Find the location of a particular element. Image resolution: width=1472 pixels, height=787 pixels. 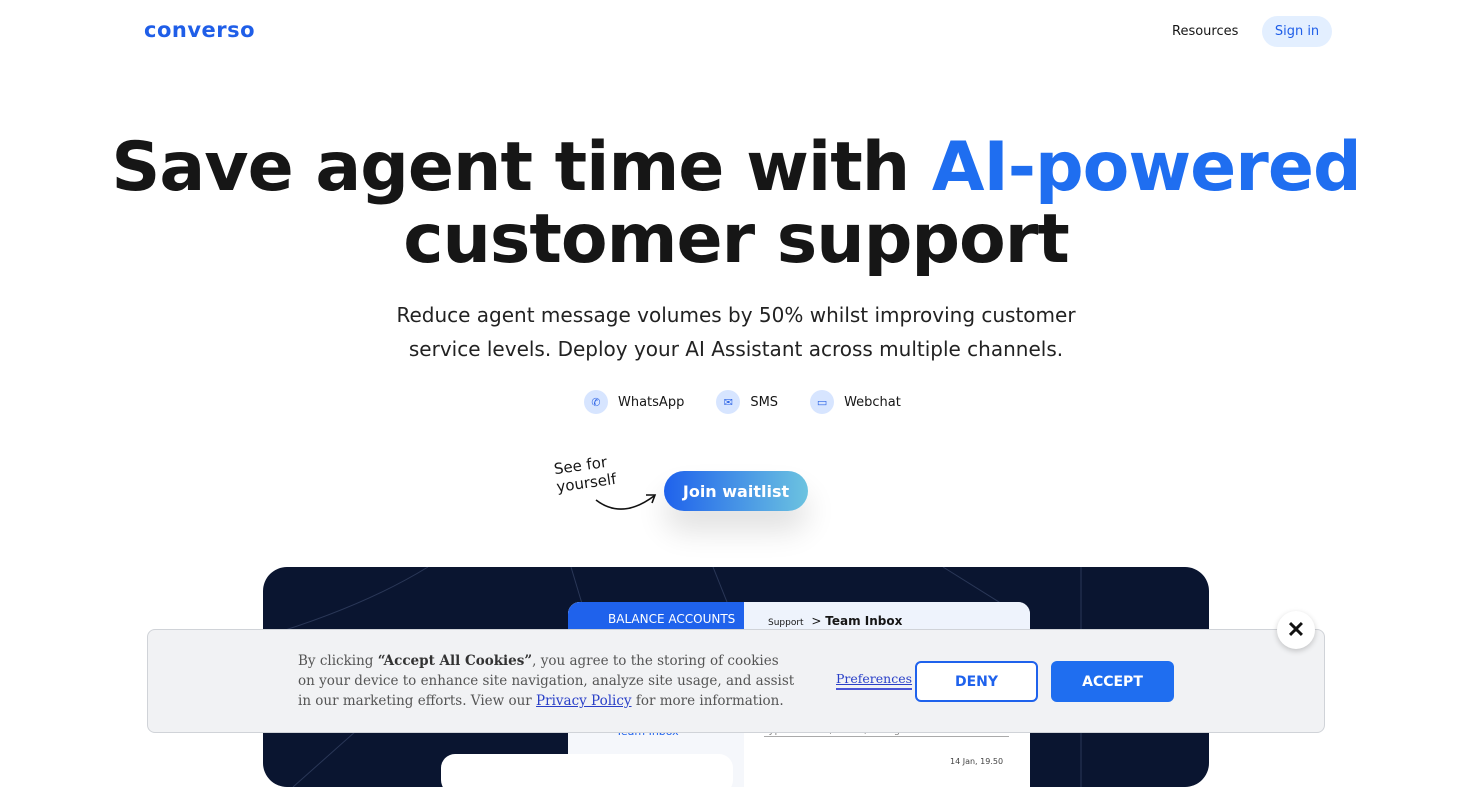

webchat-icon: ▭ is located at coordinates (822, 402).